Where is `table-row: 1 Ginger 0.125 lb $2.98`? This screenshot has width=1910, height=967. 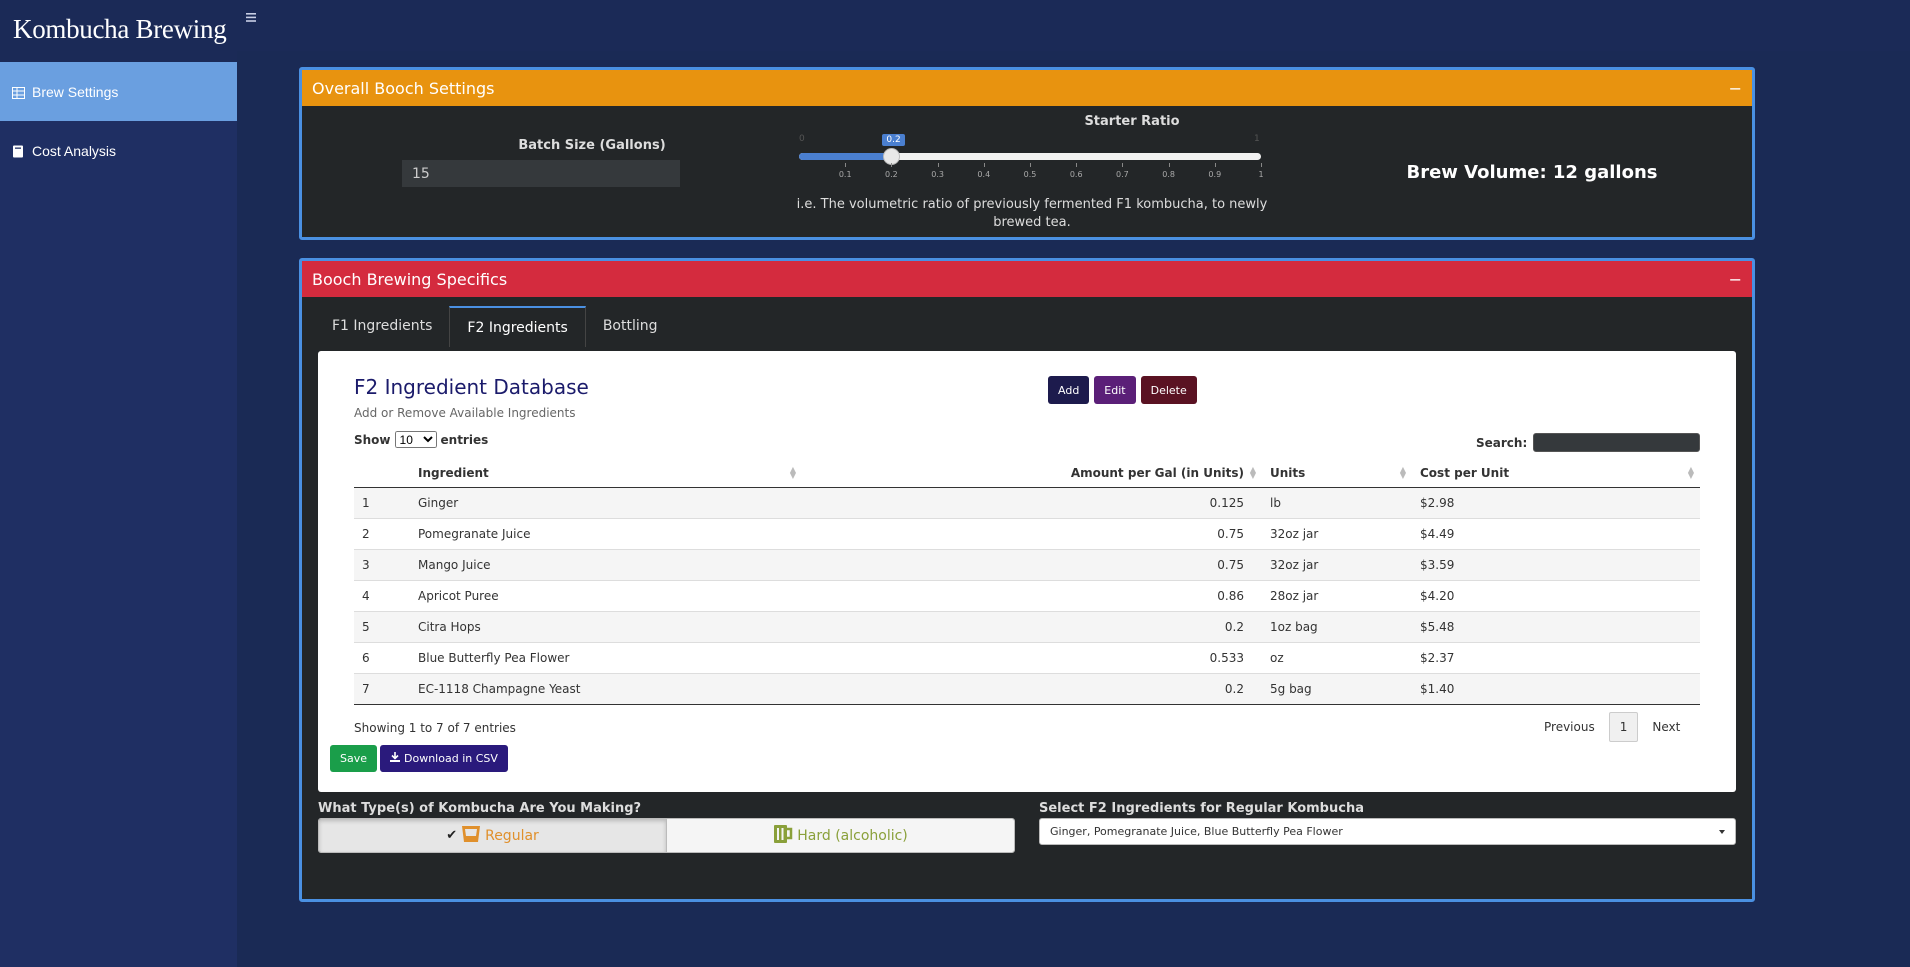 table-row: 1 Ginger 0.125 lb $2.98 is located at coordinates (1027, 502).